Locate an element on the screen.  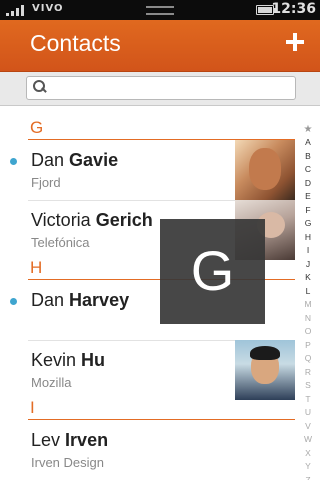
notification-handle-icon is located at coordinates (160, 10).